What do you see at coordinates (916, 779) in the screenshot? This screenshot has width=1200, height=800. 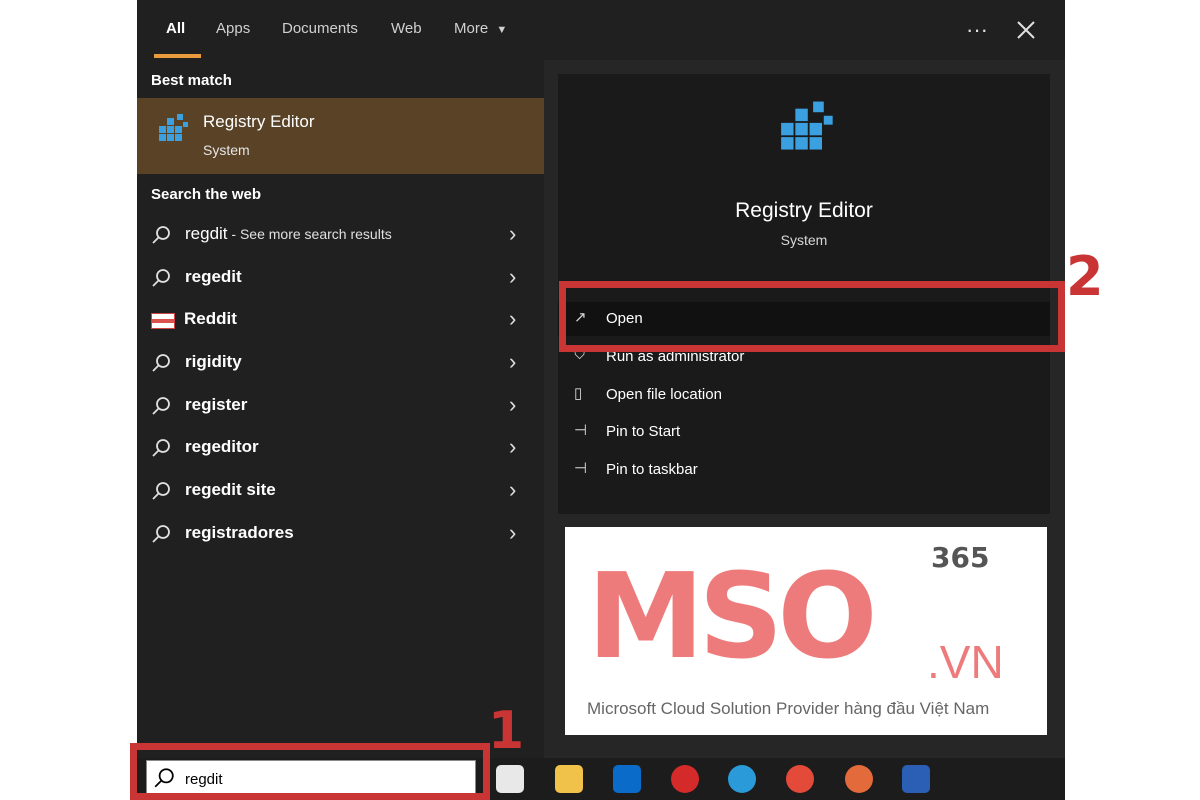 I see `word-icon` at bounding box center [916, 779].